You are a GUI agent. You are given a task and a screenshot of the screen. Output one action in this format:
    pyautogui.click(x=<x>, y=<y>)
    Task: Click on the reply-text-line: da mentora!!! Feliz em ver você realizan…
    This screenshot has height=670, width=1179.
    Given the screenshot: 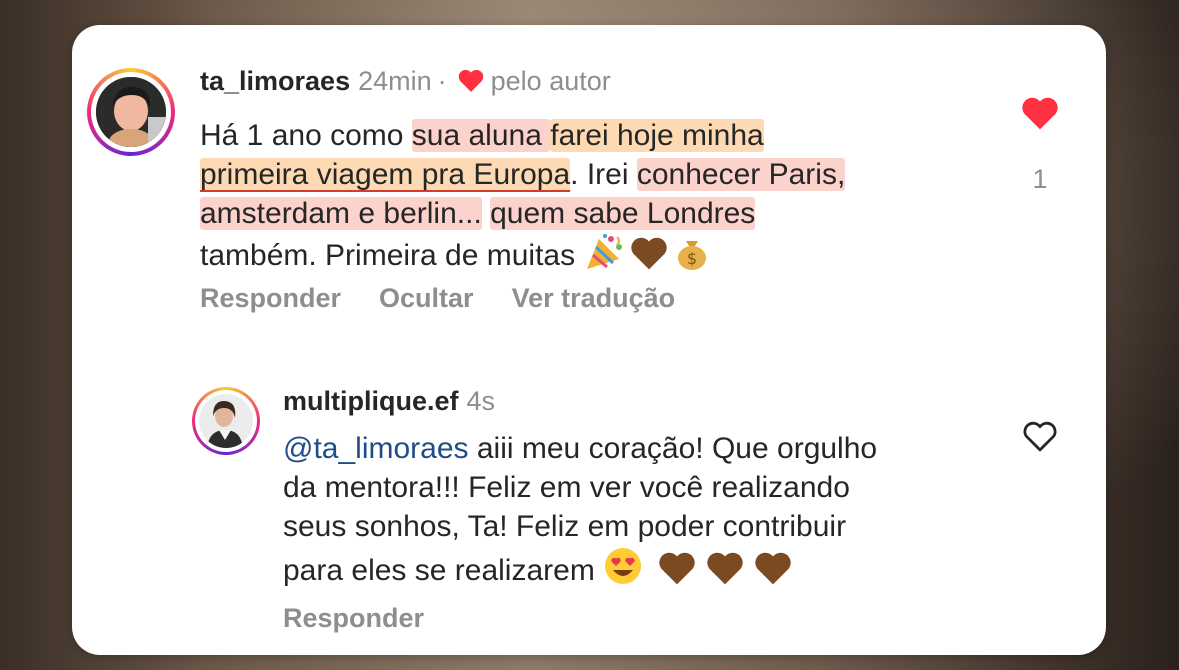 What is the action you would take?
    pyautogui.click(x=566, y=487)
    